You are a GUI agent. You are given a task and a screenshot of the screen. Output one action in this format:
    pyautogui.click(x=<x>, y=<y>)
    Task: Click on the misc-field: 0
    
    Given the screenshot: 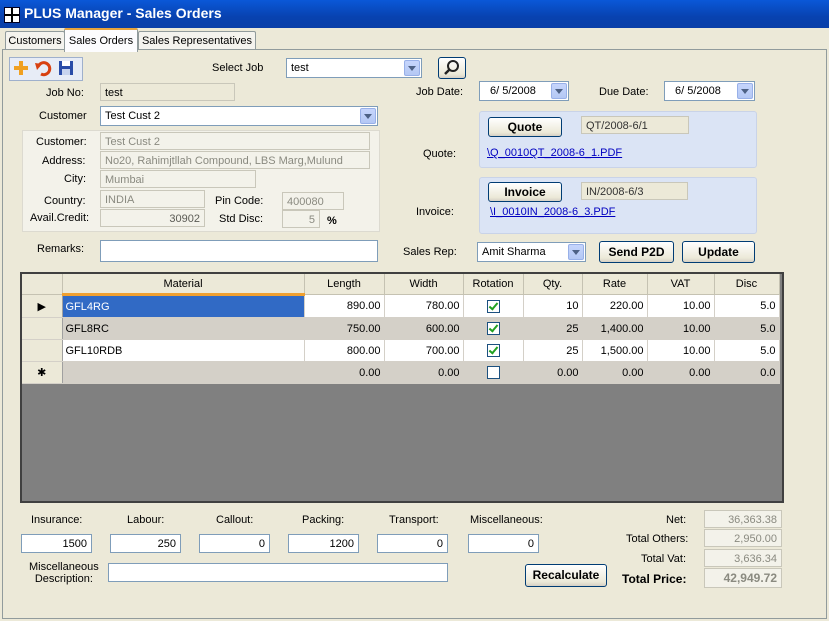 What is the action you would take?
    pyautogui.click(x=503, y=543)
    